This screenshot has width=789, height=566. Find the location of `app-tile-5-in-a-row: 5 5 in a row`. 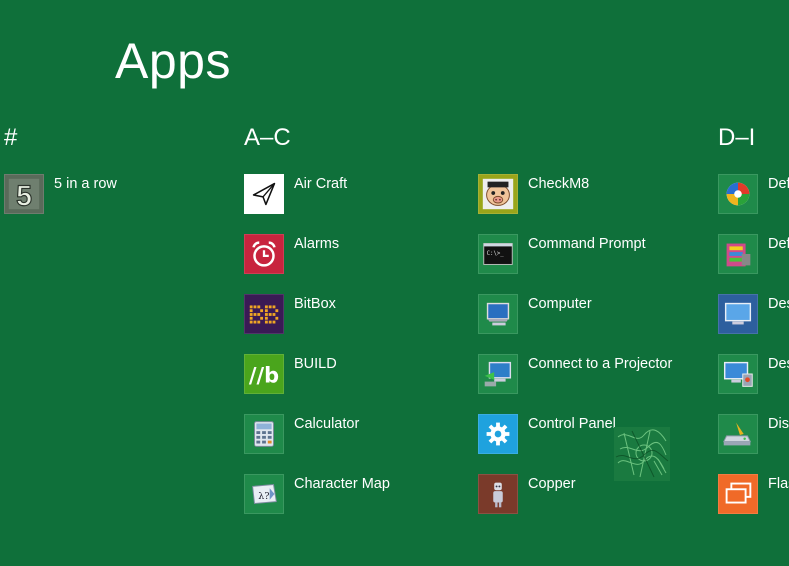

app-tile-5-in-a-row: 5 5 in a row is located at coordinates (60, 194).